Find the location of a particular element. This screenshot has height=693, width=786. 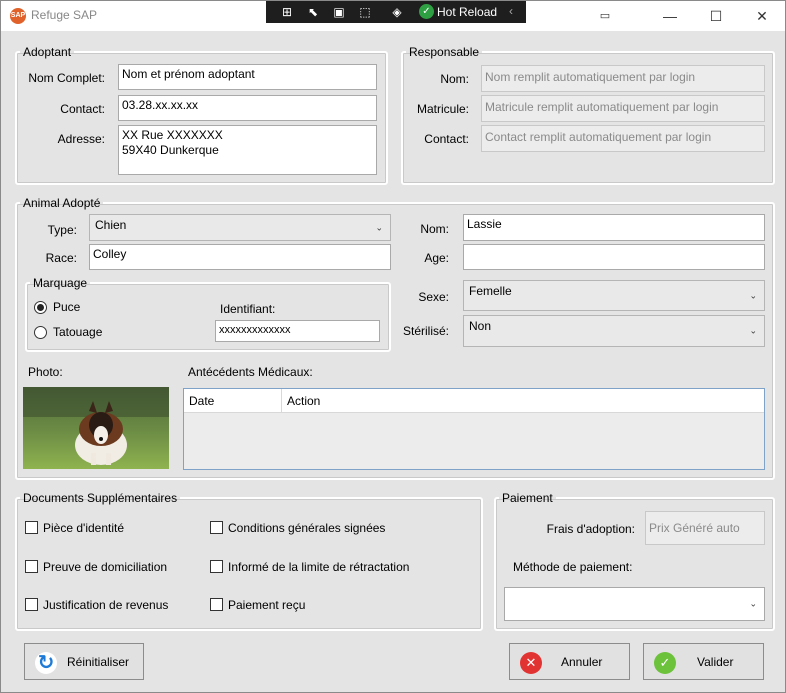

animal-type-value: Chien is located at coordinates (111, 225).